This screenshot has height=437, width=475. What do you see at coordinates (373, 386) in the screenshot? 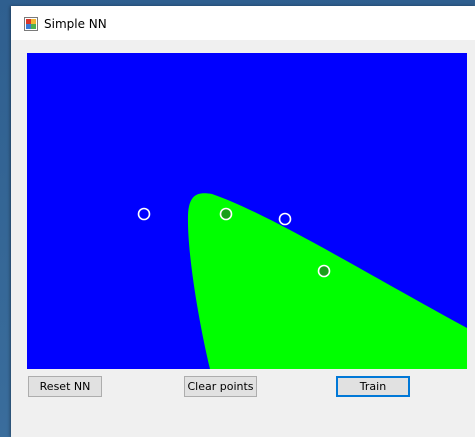
I see `train-button: Train` at bounding box center [373, 386].